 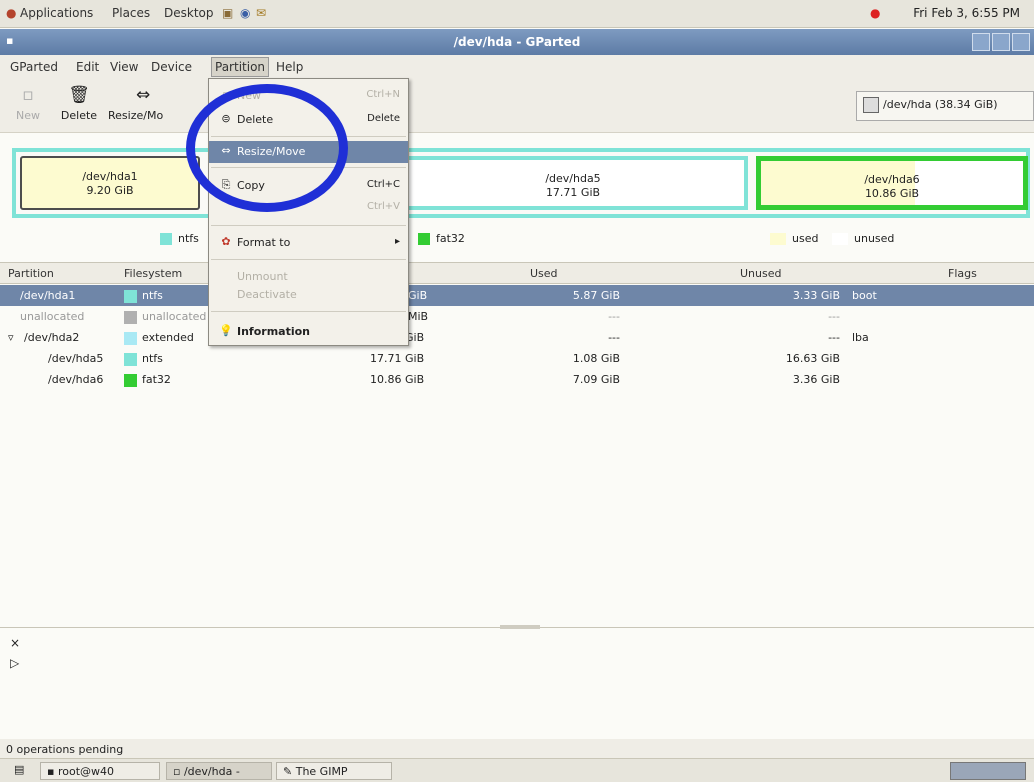 I want to click on browser-icon: ◉, so click(x=245, y=13).